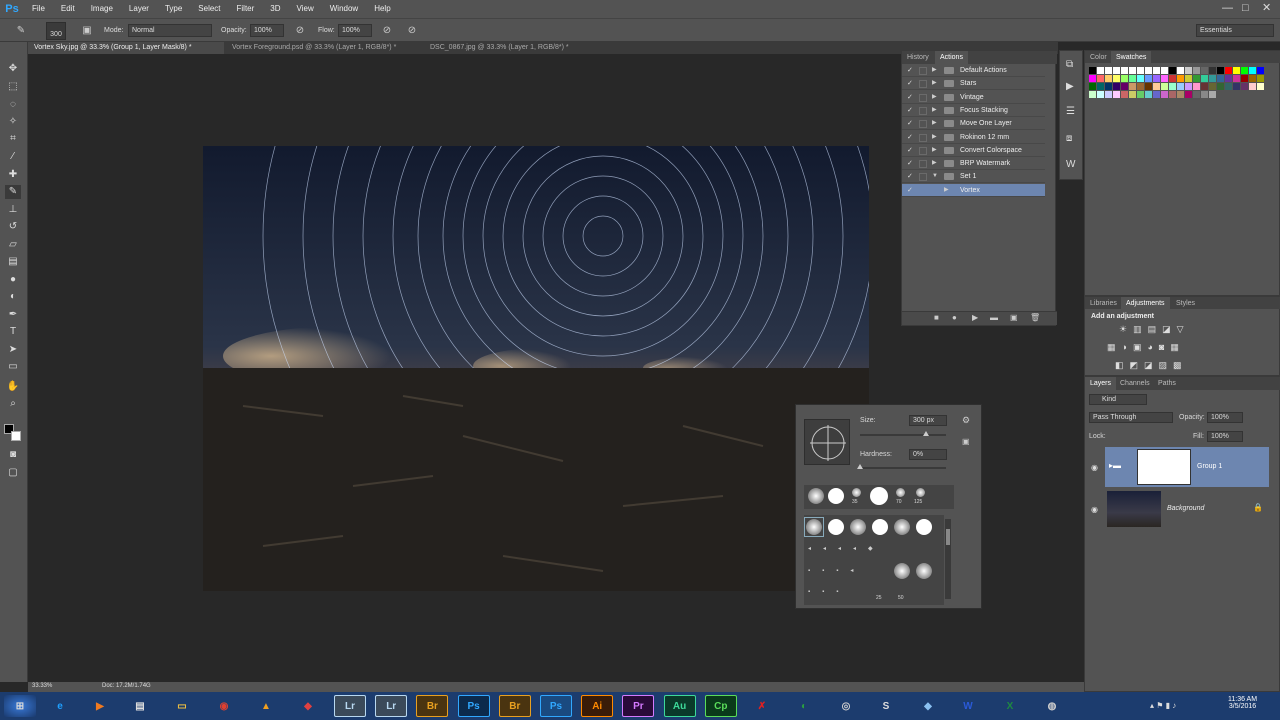 This screenshot has height=720, width=1280. Describe the element at coordinates (13, 87) in the screenshot. I see `marquee-tool-icon: ⬚` at that location.